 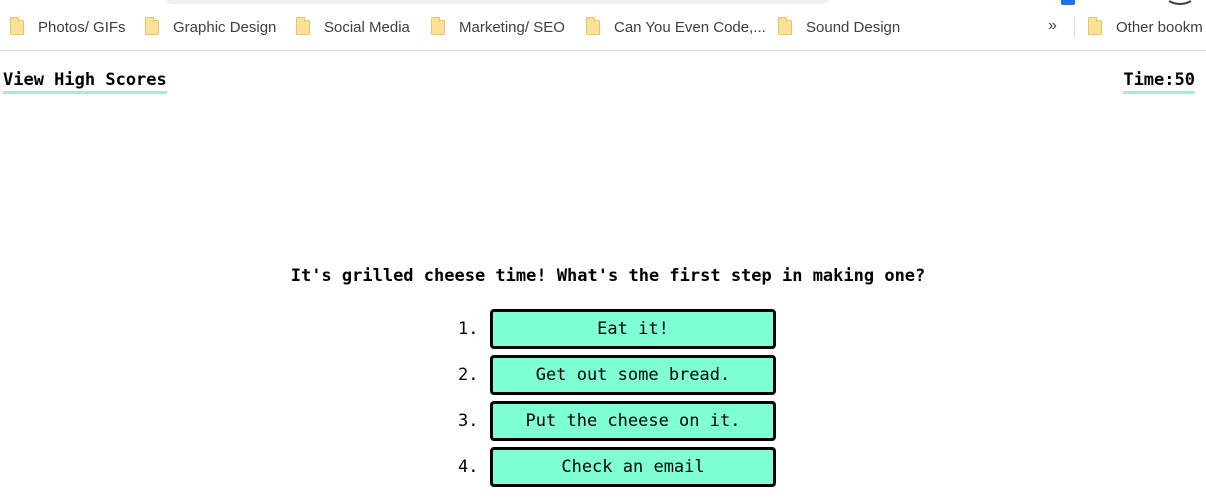 What do you see at coordinates (468, 329) in the screenshot?
I see `answer-number: 1.` at bounding box center [468, 329].